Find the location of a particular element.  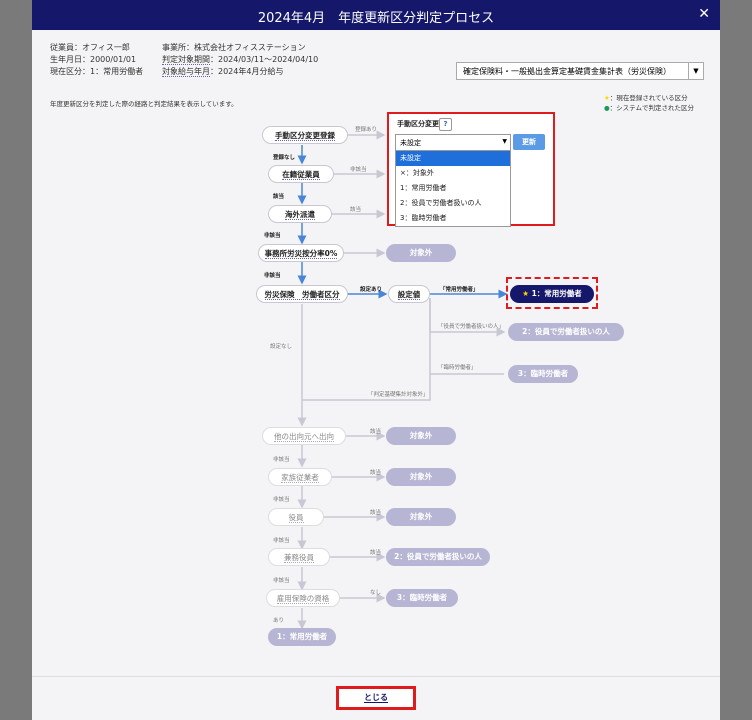

help-icon: ? is located at coordinates (445, 124).